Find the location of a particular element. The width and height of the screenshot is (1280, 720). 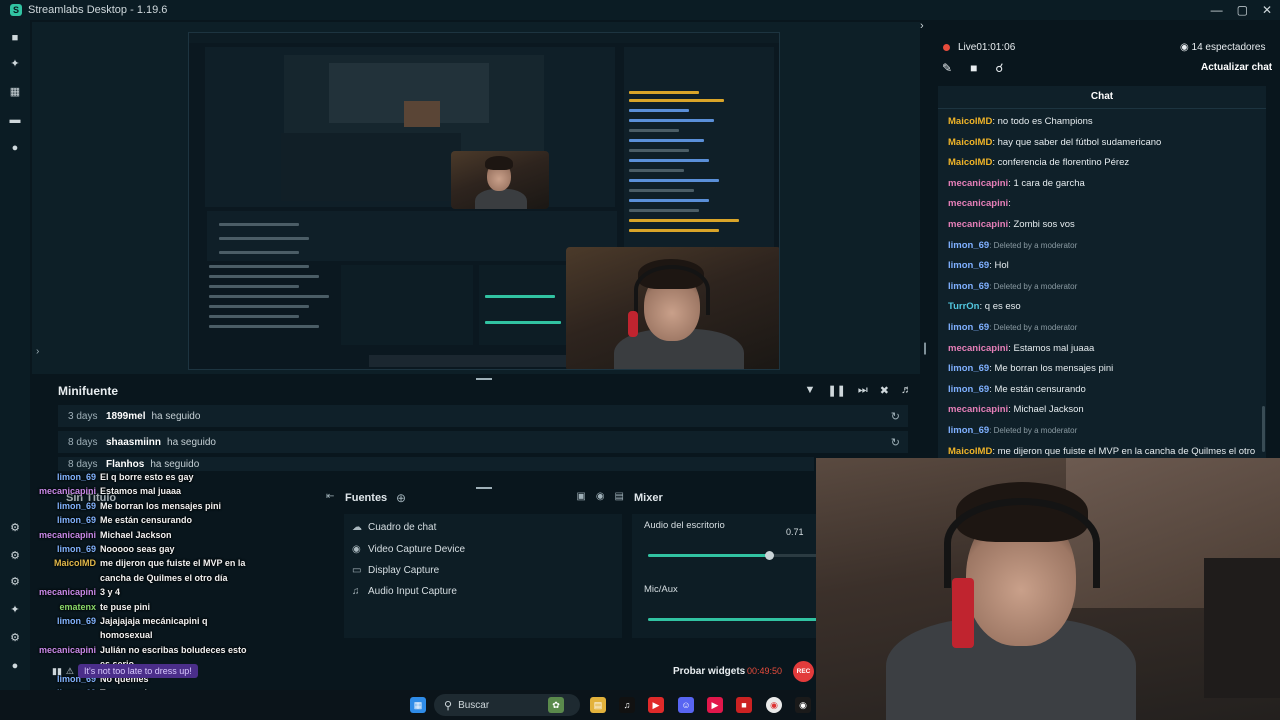

refresh-chat-button: Actualizar chat is located at coordinates (1236, 67).